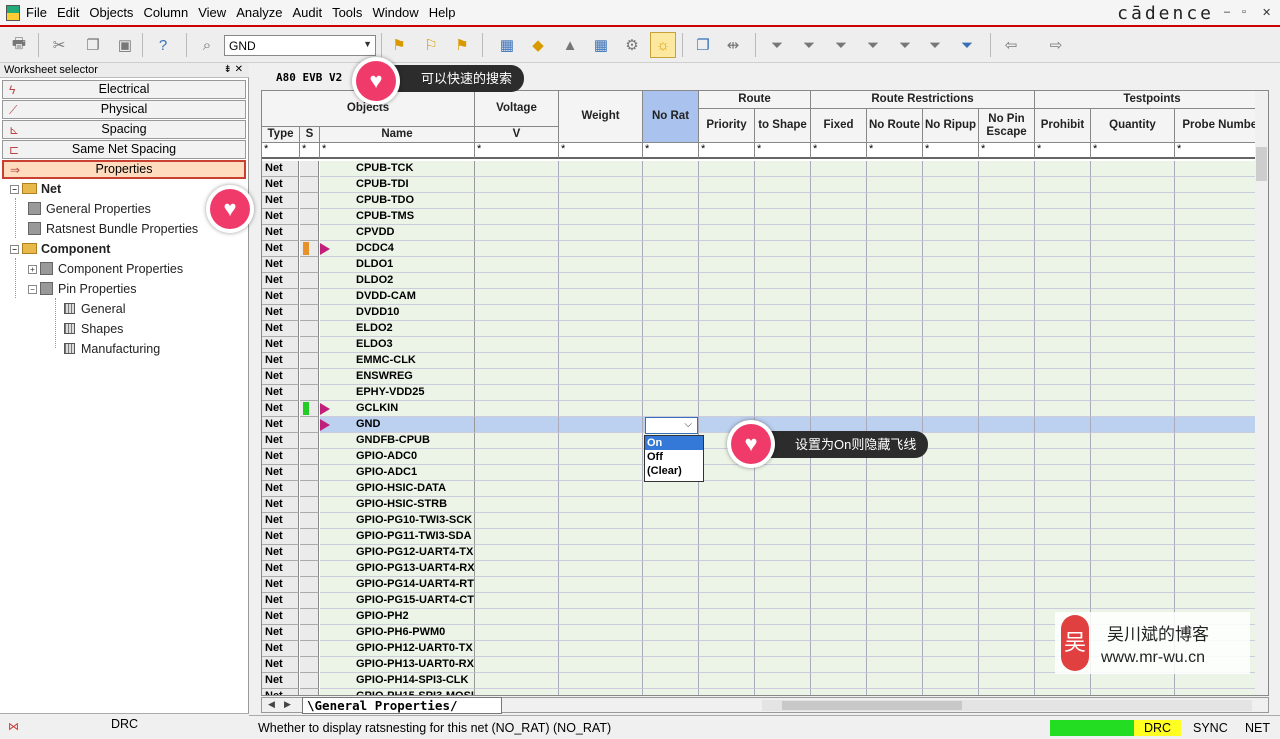 This screenshot has height=739, width=1280. What do you see at coordinates (397, 681) in the screenshot?
I see `name-cell: GPIO-PH14-SPI3-CLK` at bounding box center [397, 681].